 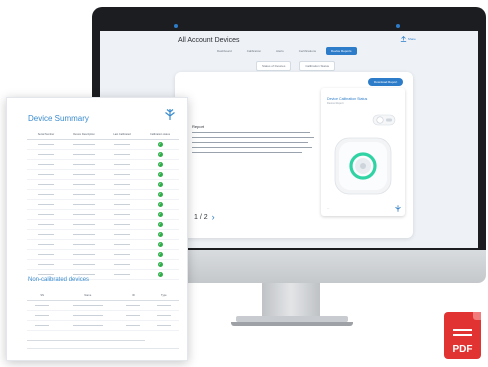 What do you see at coordinates (291, 300) in the screenshot?
I see `monitor-stand` at bounding box center [291, 300].